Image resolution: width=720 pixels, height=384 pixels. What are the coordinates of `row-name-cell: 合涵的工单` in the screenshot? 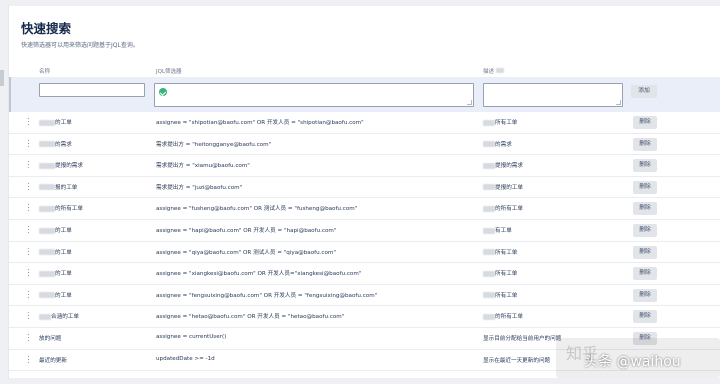 It's located at (59, 316).